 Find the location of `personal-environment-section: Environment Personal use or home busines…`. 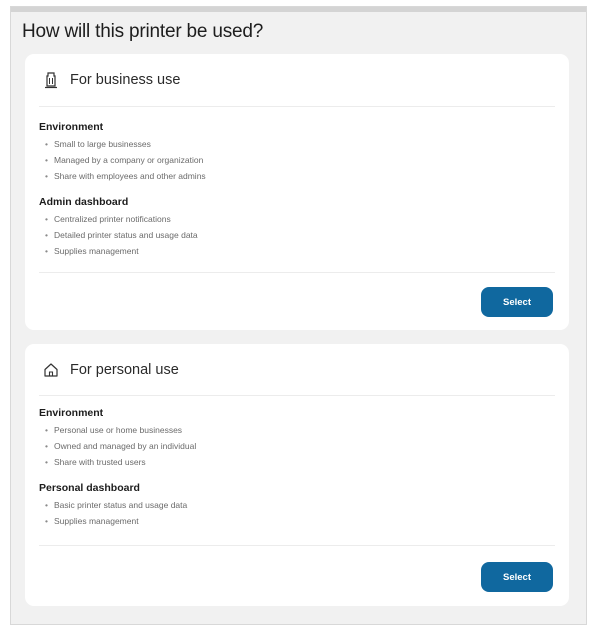

personal-environment-section: Environment Personal use or home busines… is located at coordinates (117, 438).